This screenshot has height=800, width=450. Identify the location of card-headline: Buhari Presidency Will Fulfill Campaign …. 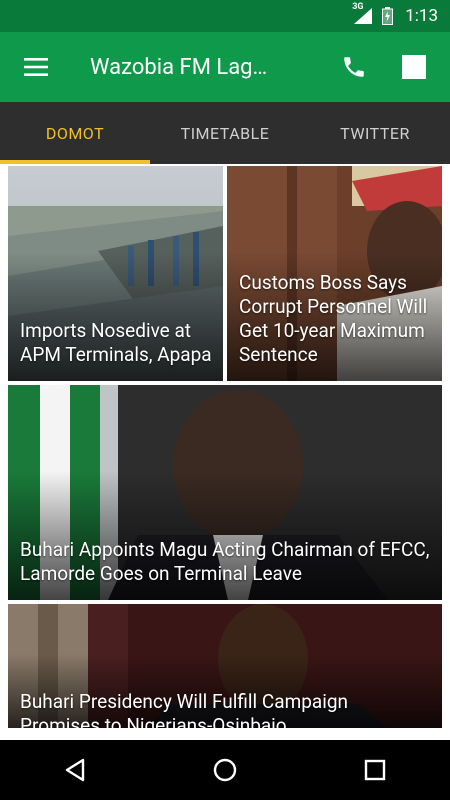
(184, 709).